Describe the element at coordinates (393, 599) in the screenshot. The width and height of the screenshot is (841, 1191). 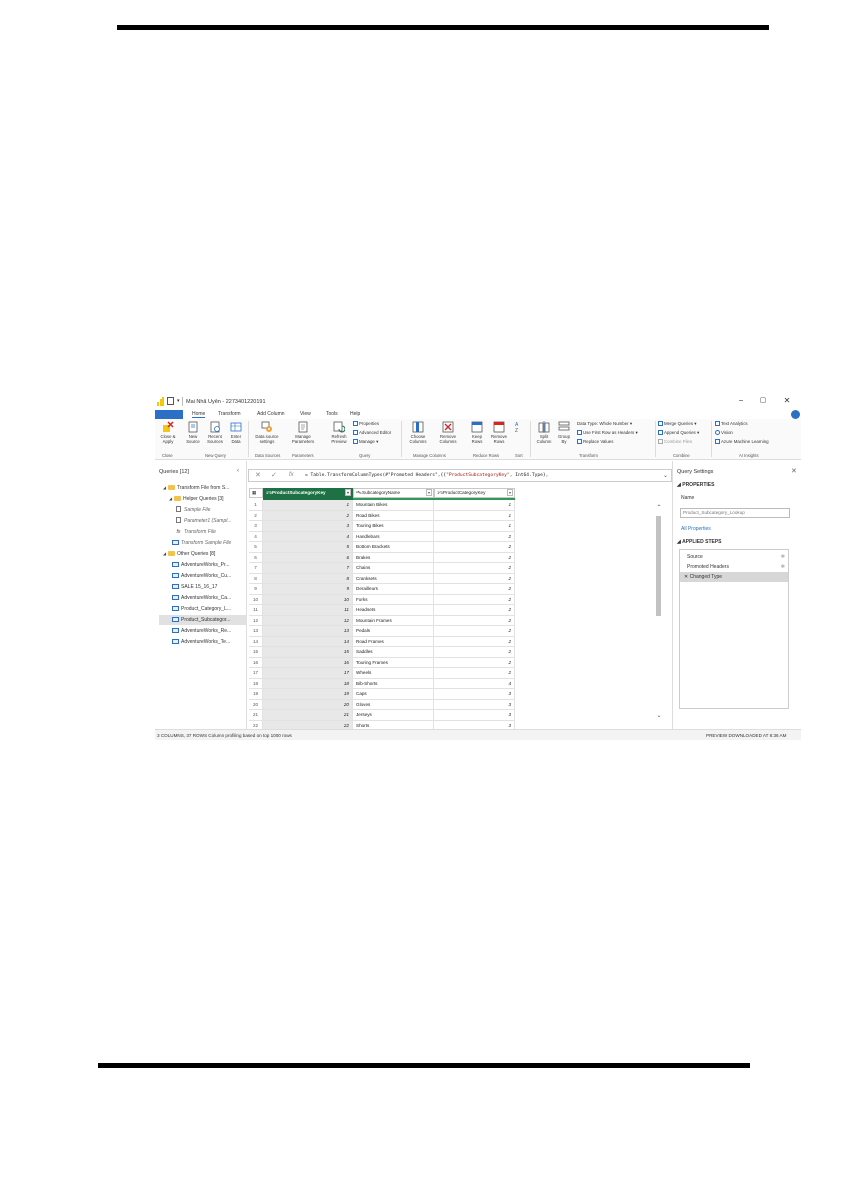
I see `cell-subcategory-name: Forks` at that location.